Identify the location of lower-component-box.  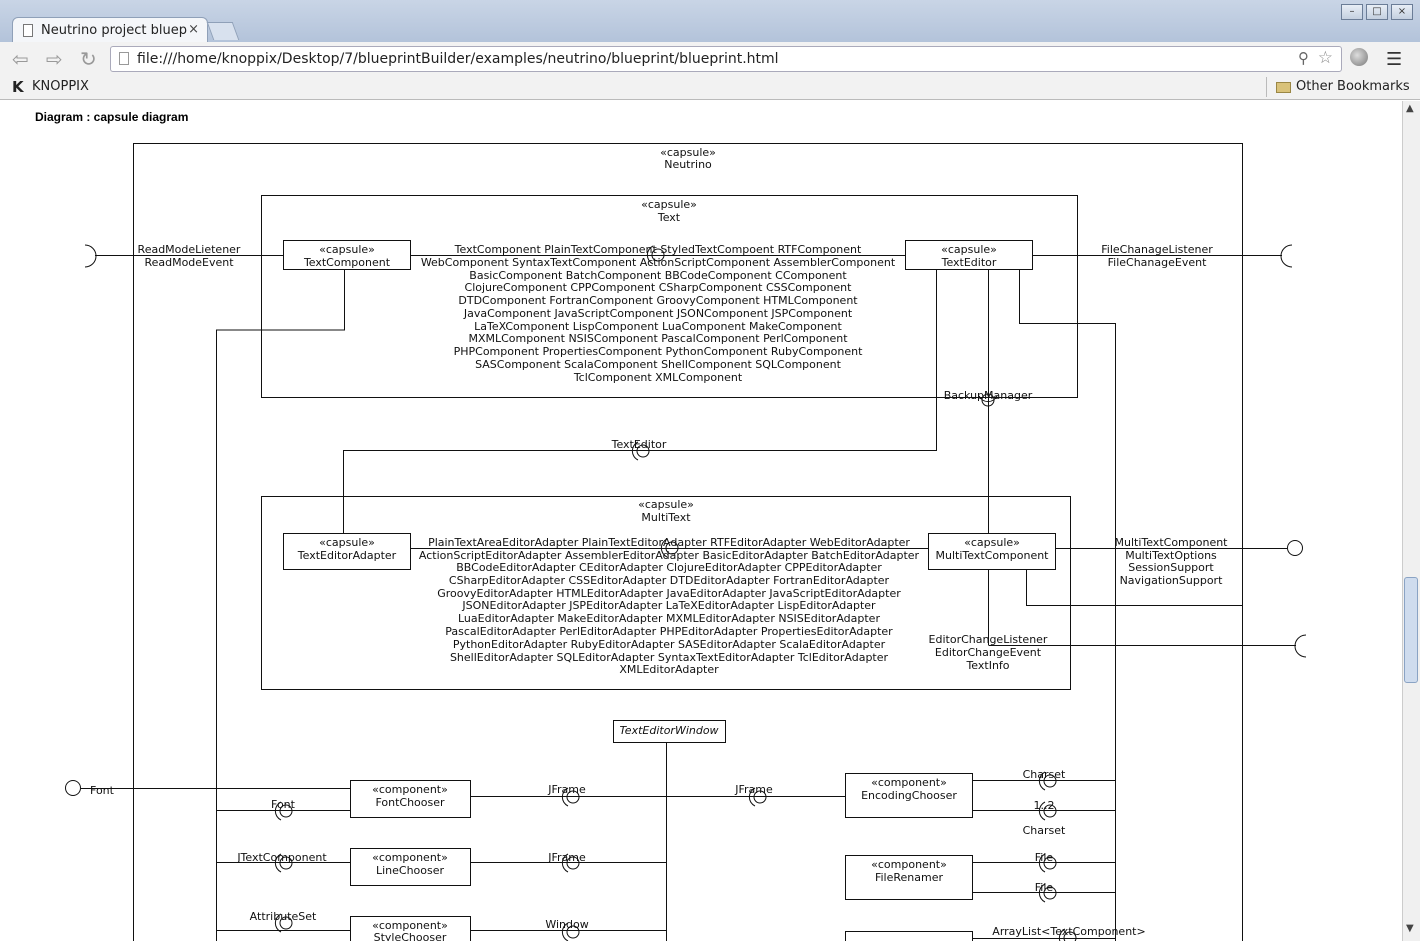
(909, 936).